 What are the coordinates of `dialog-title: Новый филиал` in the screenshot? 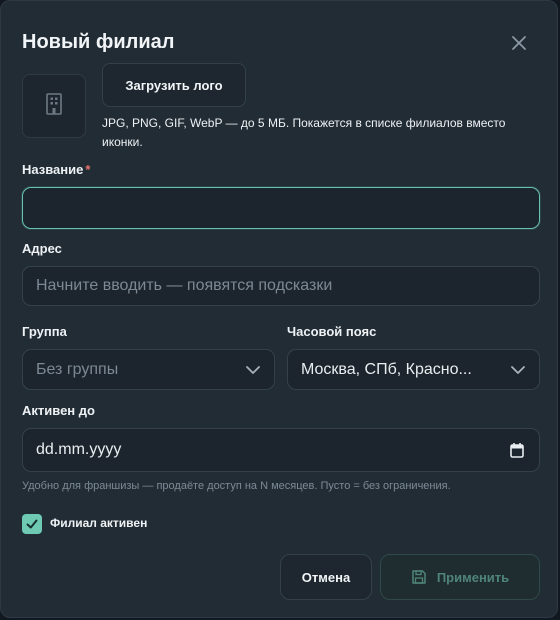 It's located at (98, 42).